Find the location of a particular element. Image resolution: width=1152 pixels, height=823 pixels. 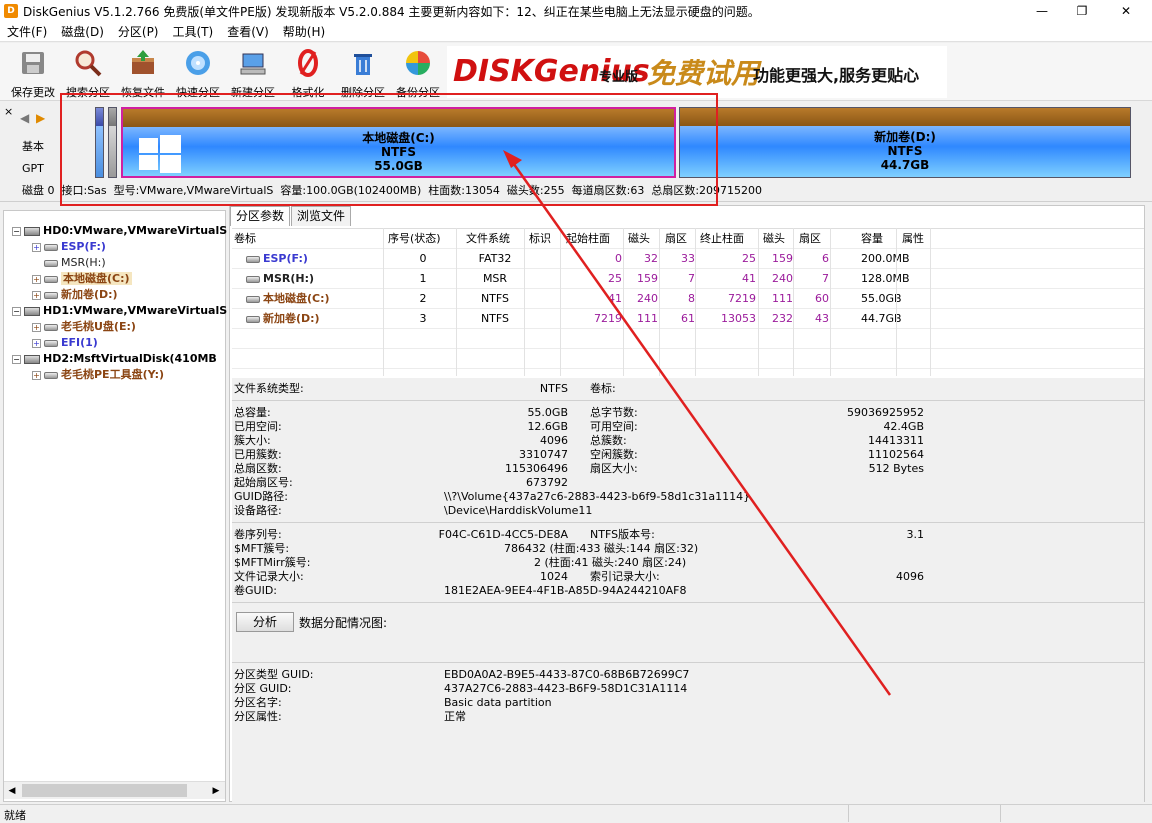

menu-help: 帮助(H) is located at coordinates (304, 32).